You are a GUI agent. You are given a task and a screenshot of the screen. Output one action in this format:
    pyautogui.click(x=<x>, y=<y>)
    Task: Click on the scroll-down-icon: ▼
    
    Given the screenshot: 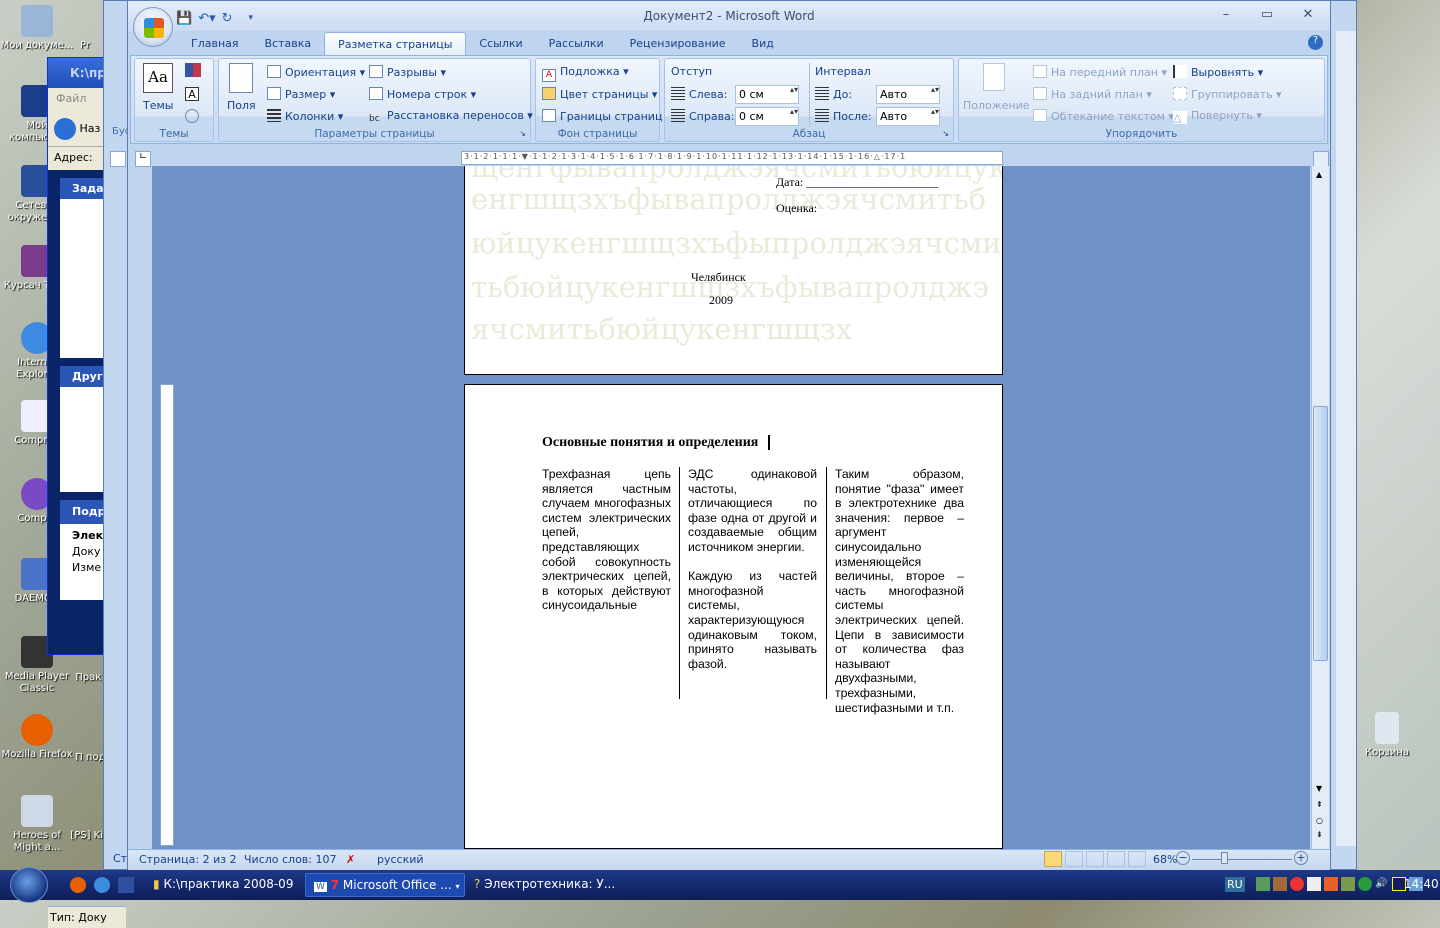 What is the action you would take?
    pyautogui.click(x=1319, y=788)
    